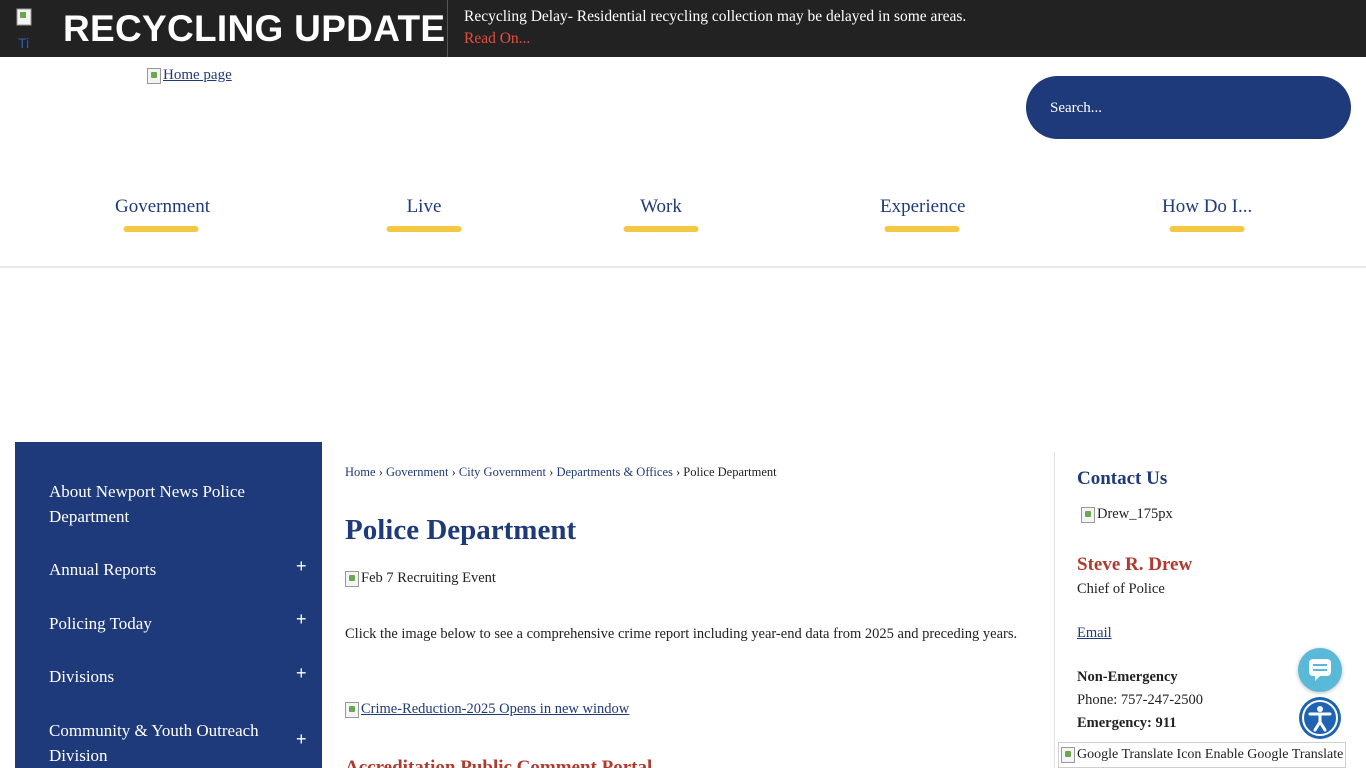 The width and height of the screenshot is (1366, 768). I want to click on breadcrumb-city-government: City Government, so click(502, 472).